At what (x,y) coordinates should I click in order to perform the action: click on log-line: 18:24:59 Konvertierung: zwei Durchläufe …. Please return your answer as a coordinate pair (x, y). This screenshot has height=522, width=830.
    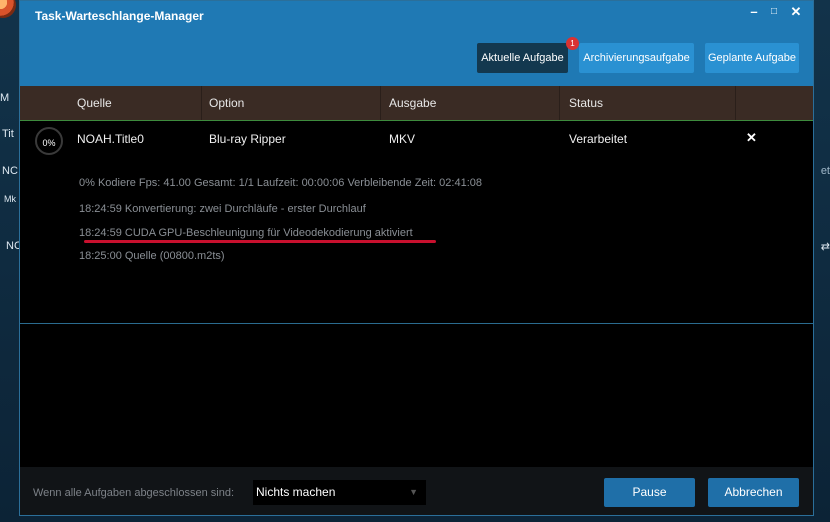
    Looking at the image, I should click on (222, 209).